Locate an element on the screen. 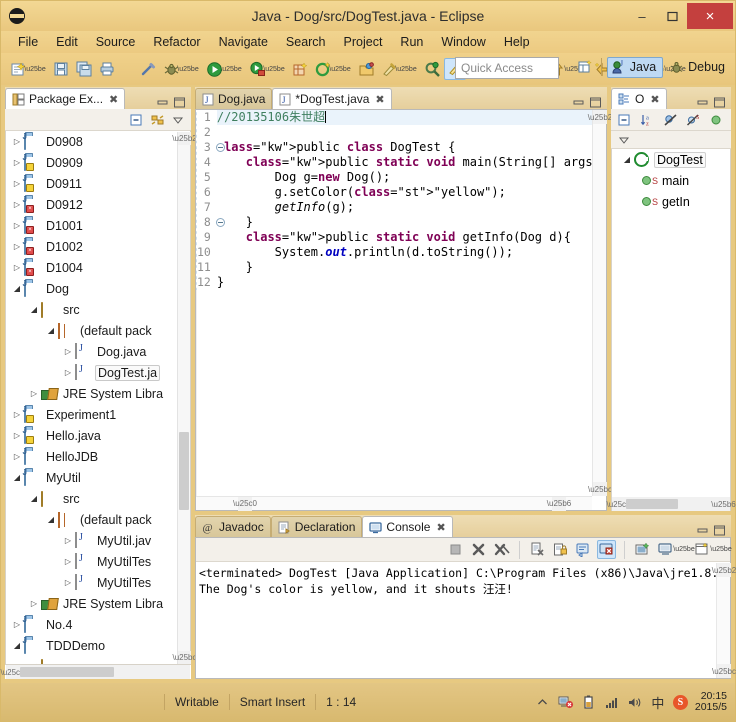  tree-item: ▷ J × D0912 is located at coordinates (98, 204).